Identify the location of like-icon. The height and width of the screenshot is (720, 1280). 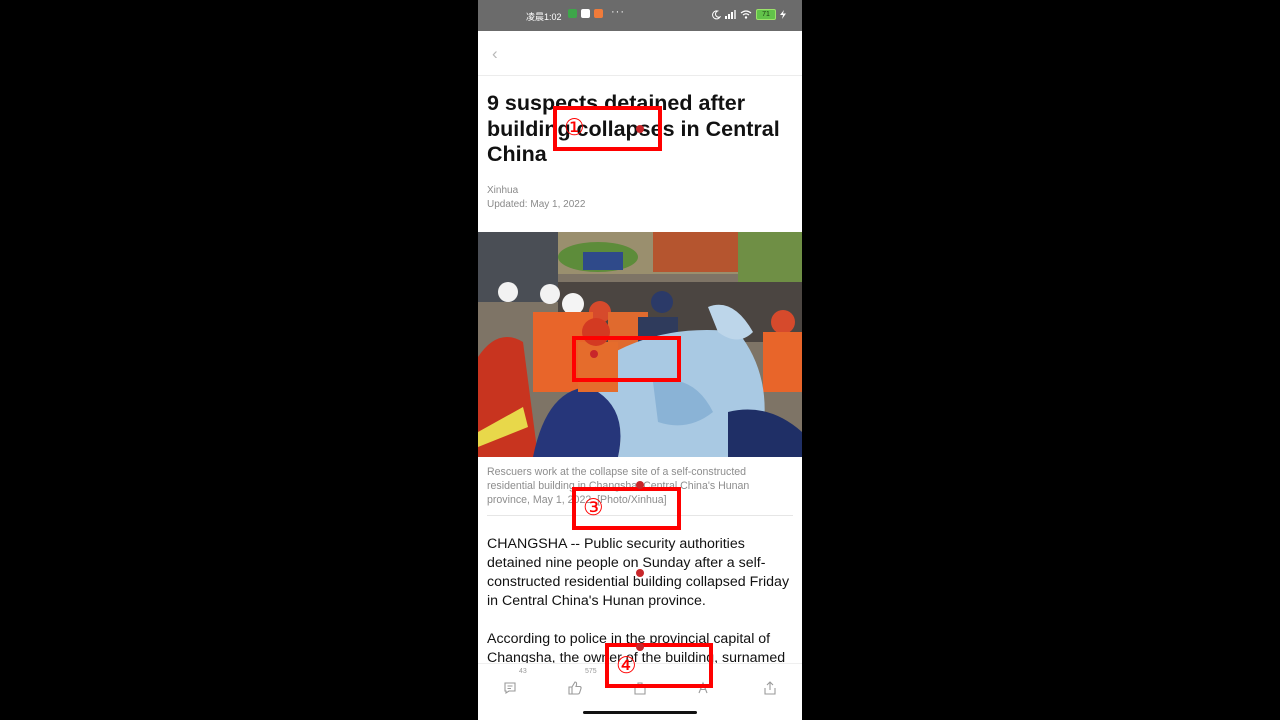
(575, 688).